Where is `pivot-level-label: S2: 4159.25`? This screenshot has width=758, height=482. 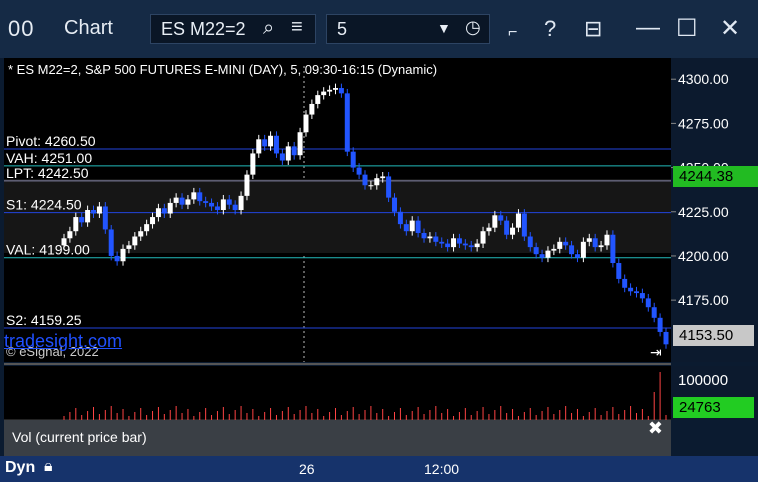 pivot-level-label: S2: 4159.25 is located at coordinates (44, 320).